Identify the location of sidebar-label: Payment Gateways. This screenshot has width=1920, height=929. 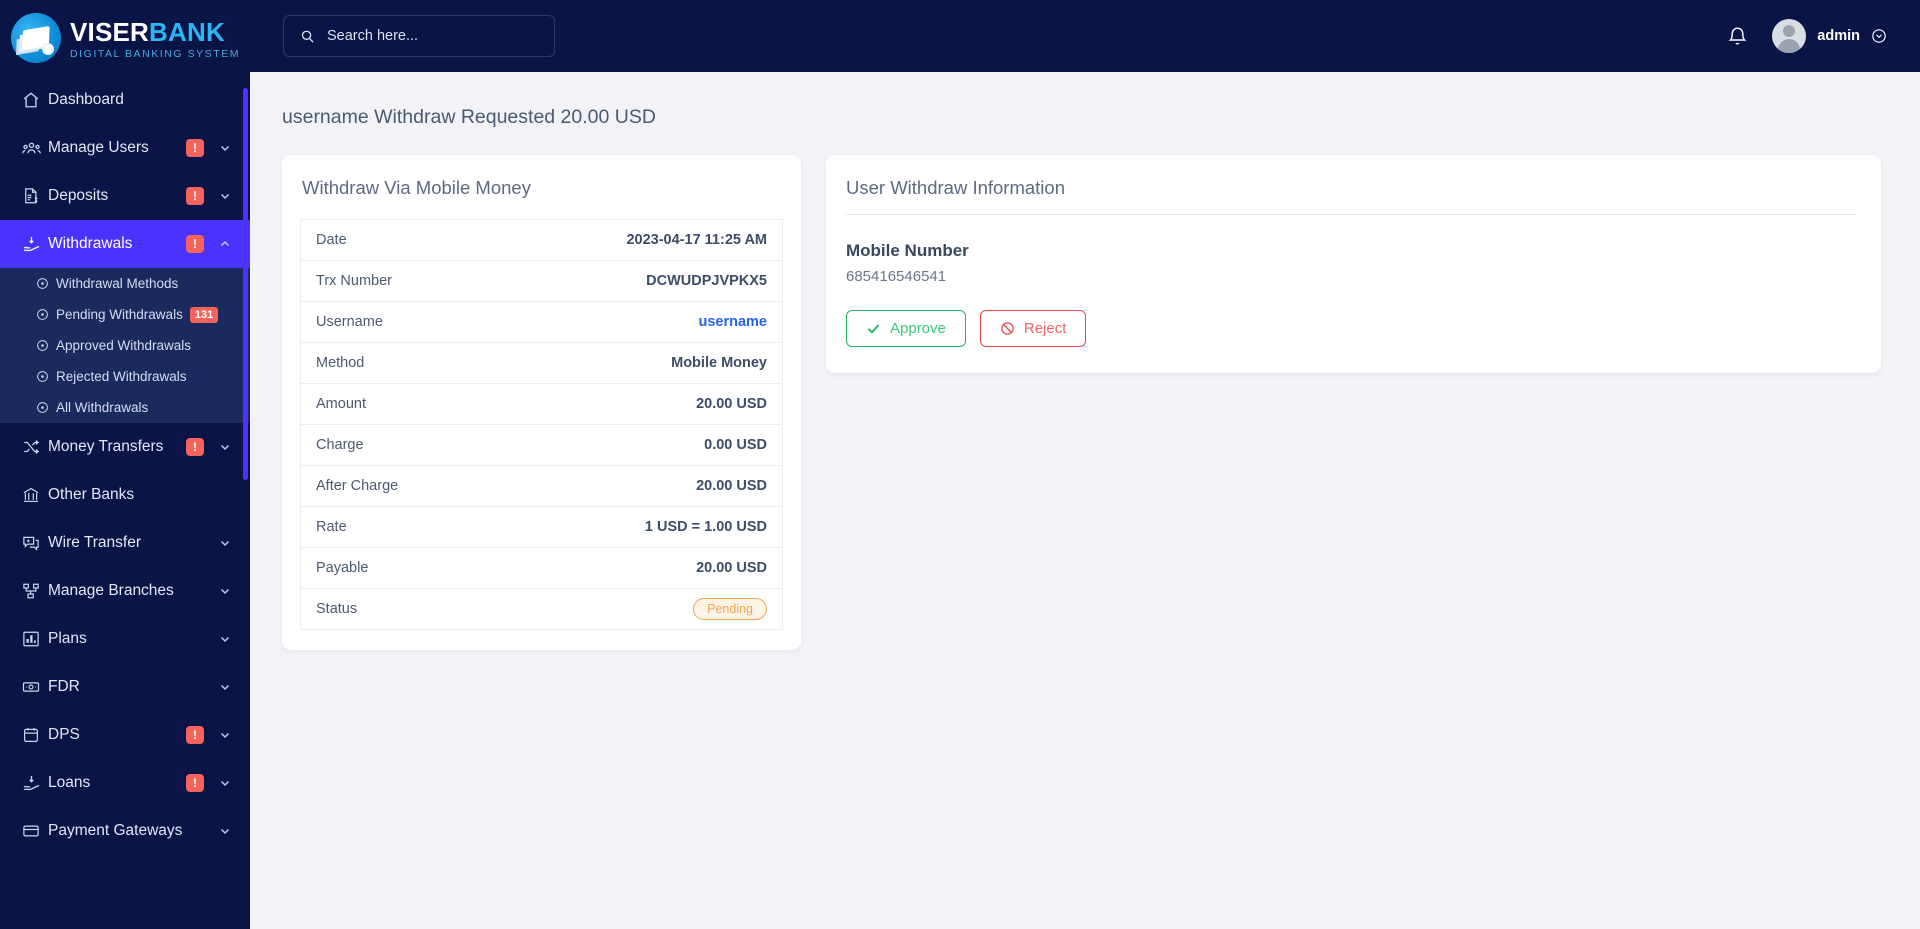
(115, 830).